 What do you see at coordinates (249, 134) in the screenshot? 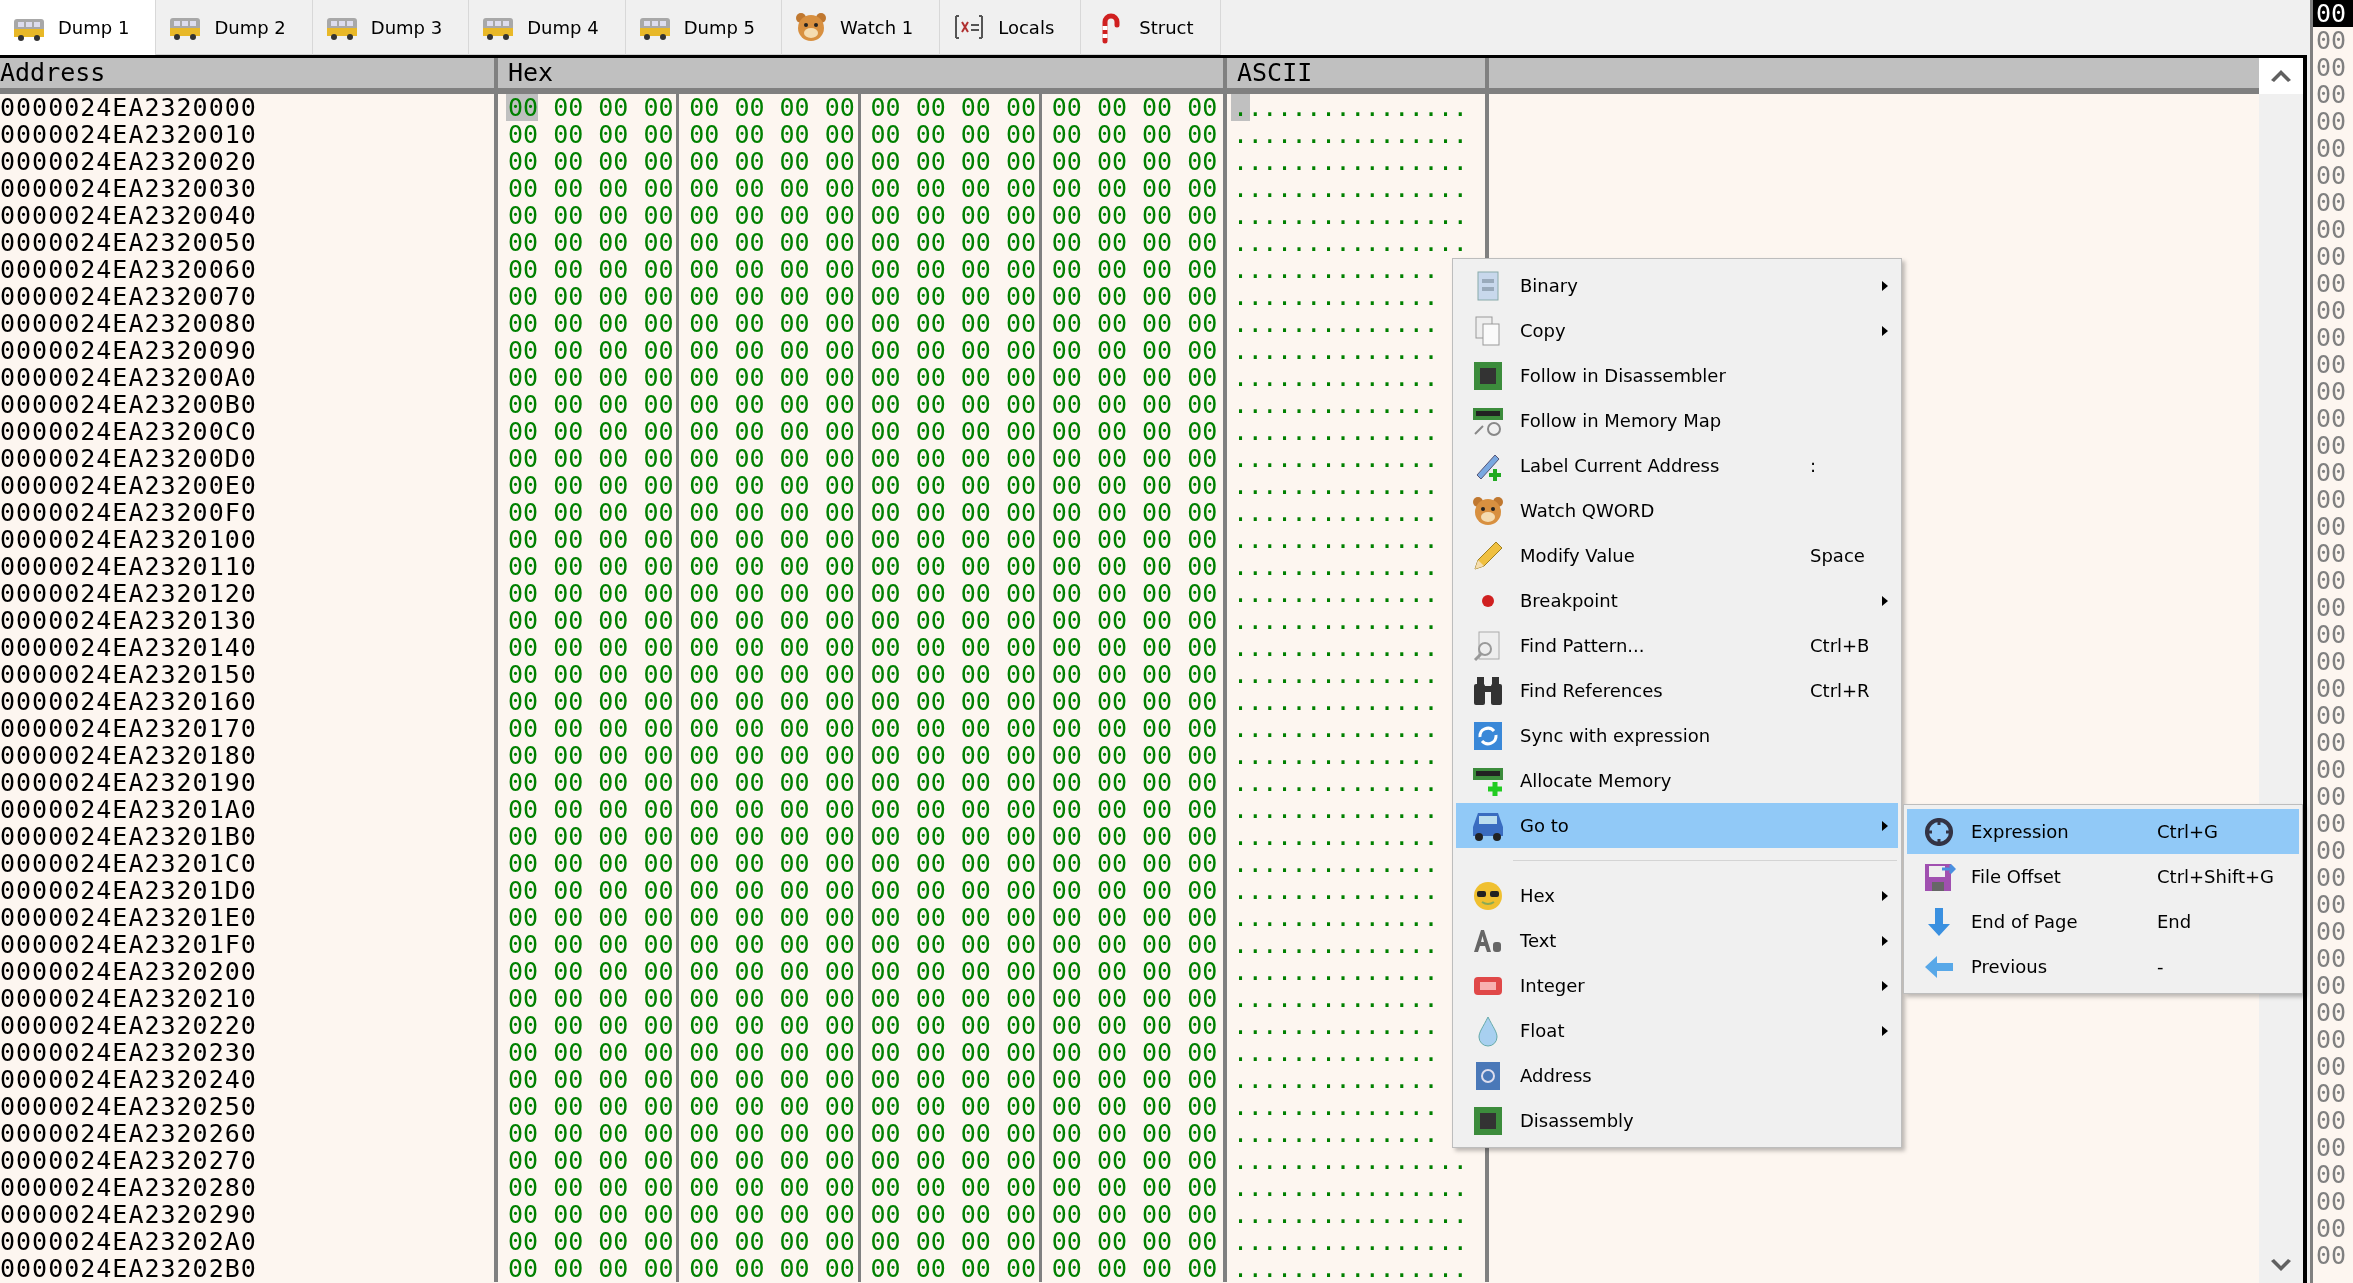
I see `address-cell: 0000024EA2320010` at bounding box center [249, 134].